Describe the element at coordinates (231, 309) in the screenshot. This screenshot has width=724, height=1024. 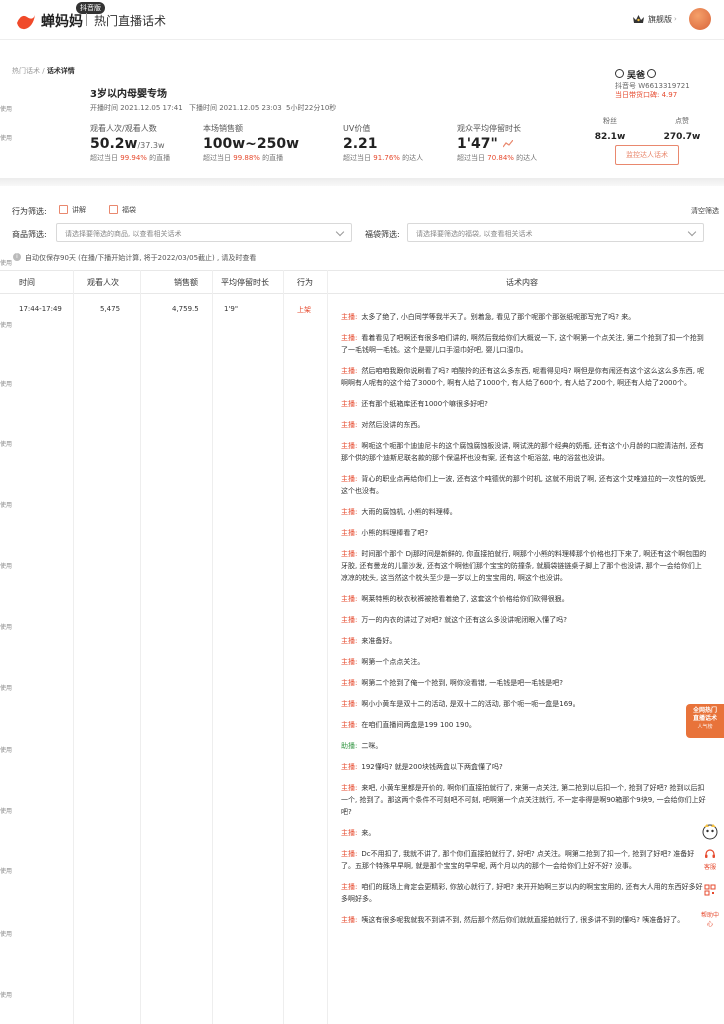
I see `cell-stay: 1'9"` at that location.